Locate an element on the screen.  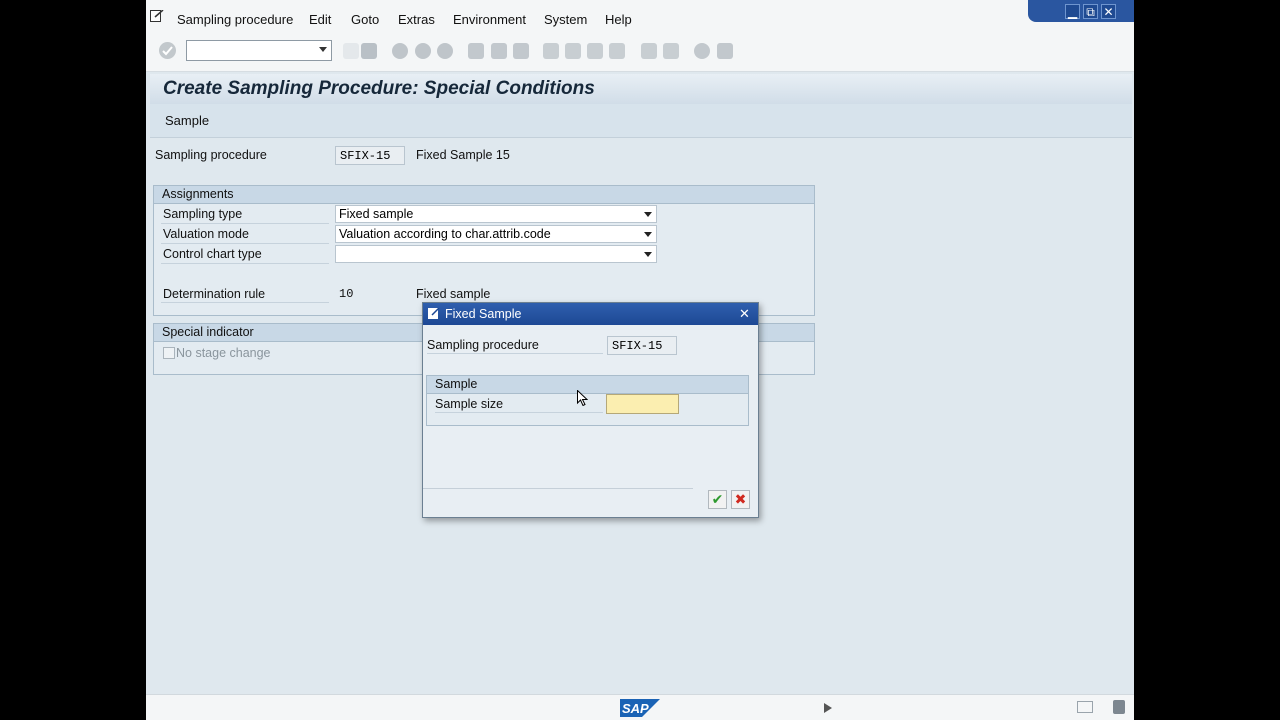
no-stage-change-checkbox is located at coordinates (169, 353).